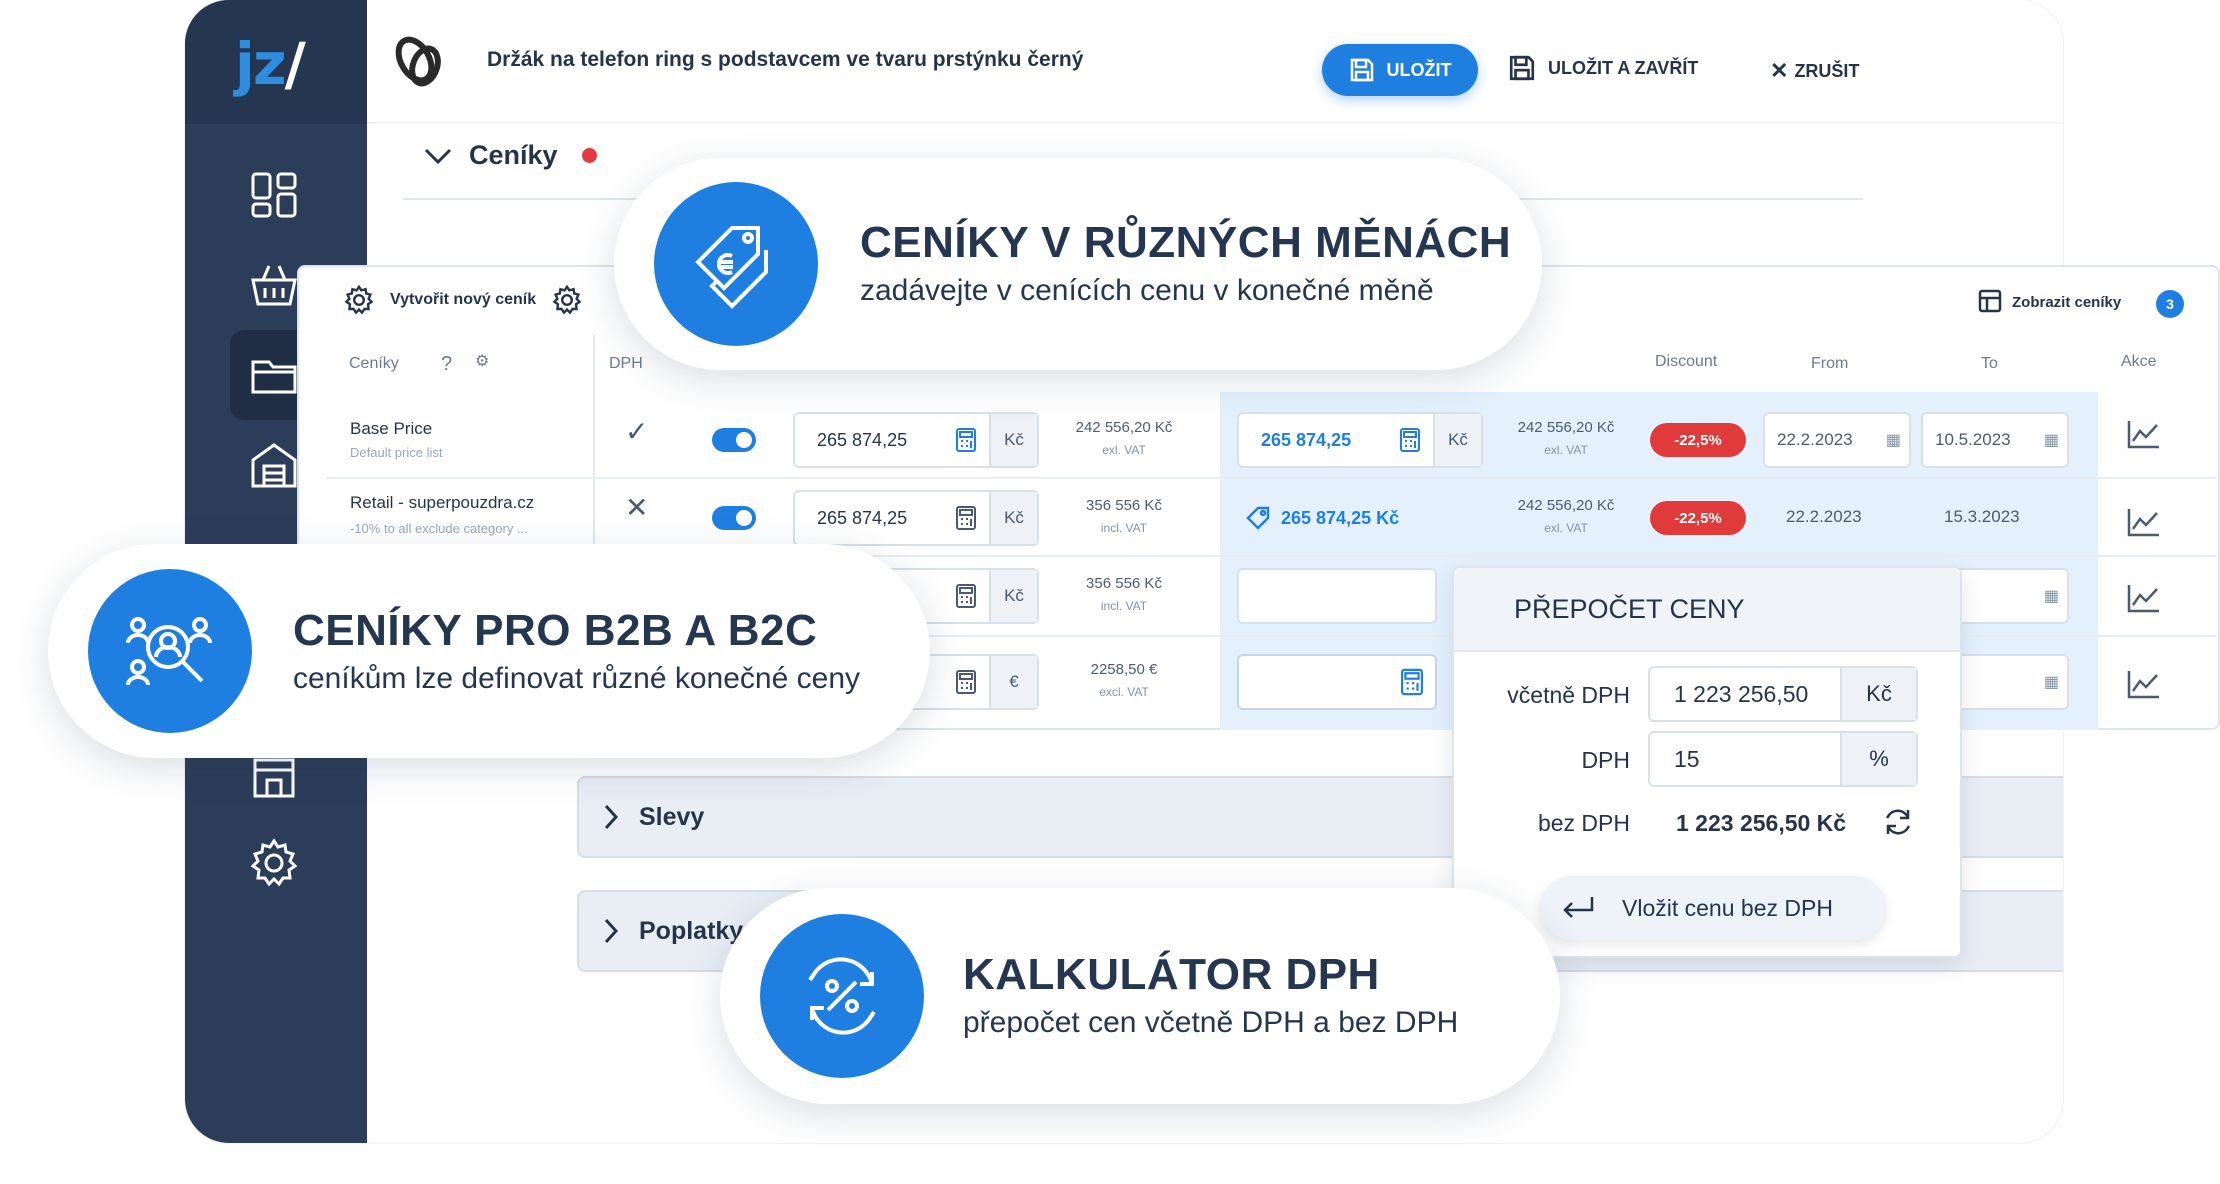  I want to click on refresh-icon, so click(1898, 822).